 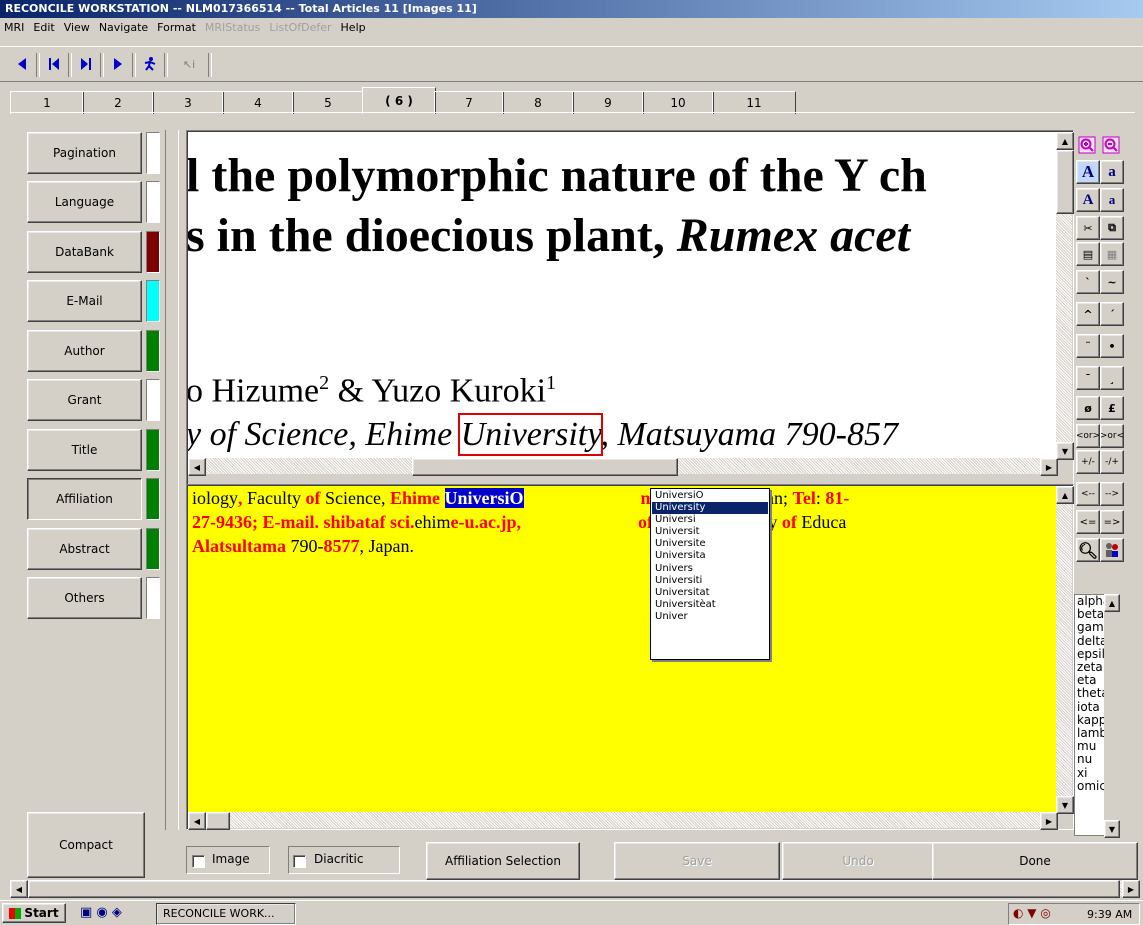 What do you see at coordinates (710, 581) in the screenshot?
I see `suggestion-item: Universiti` at bounding box center [710, 581].